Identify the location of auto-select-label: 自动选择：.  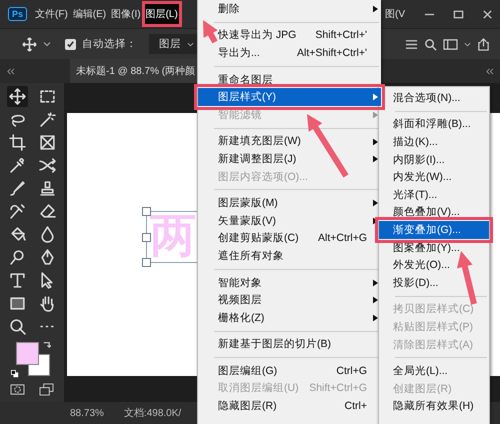
(109, 44).